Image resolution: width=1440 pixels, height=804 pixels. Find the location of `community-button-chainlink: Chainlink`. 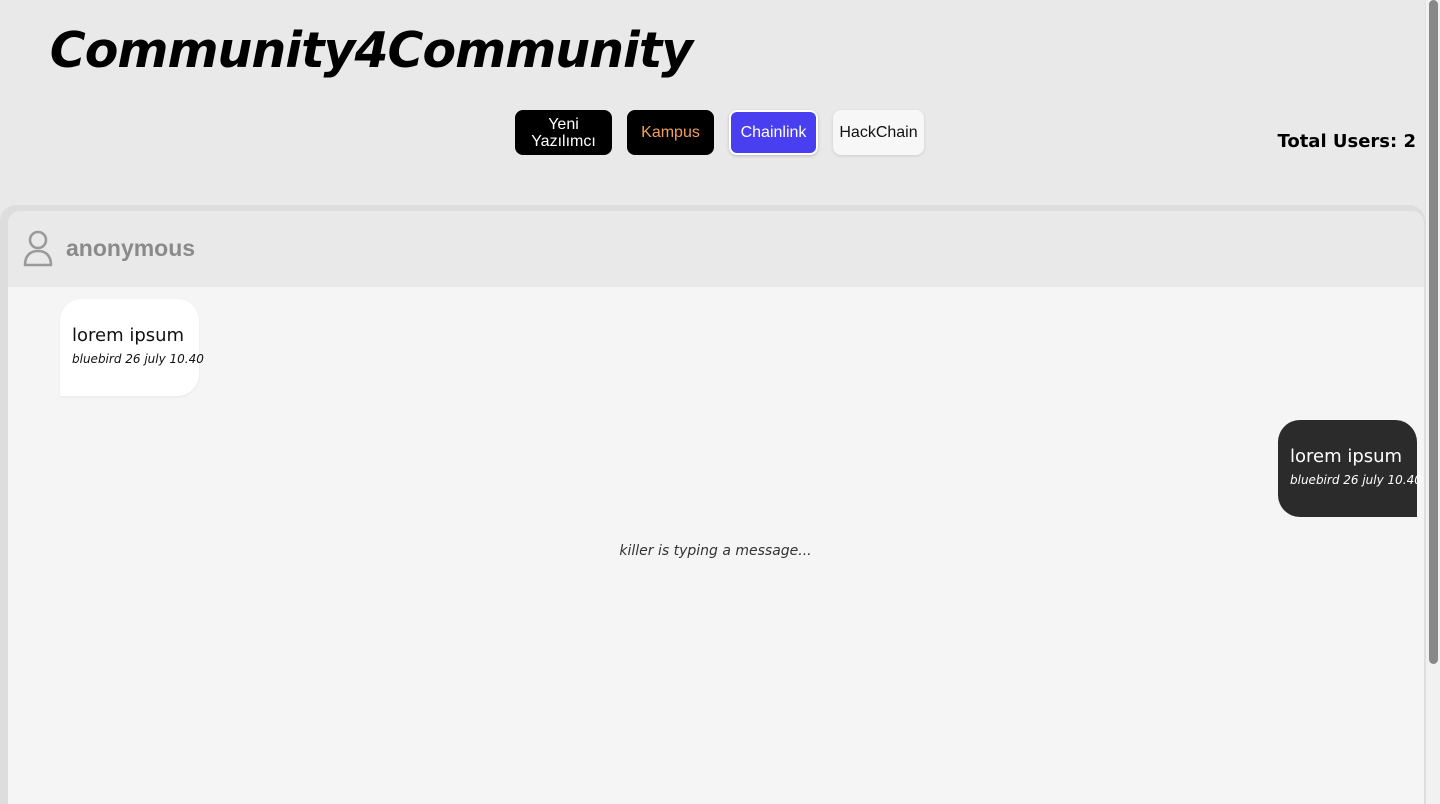

community-button-chainlink: Chainlink is located at coordinates (773, 132).